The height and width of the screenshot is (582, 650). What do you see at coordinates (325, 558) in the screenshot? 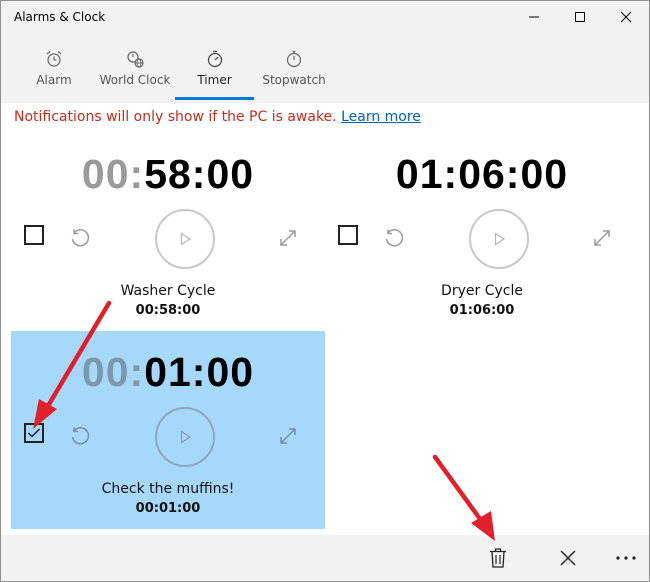
I see `command-bar` at bounding box center [325, 558].